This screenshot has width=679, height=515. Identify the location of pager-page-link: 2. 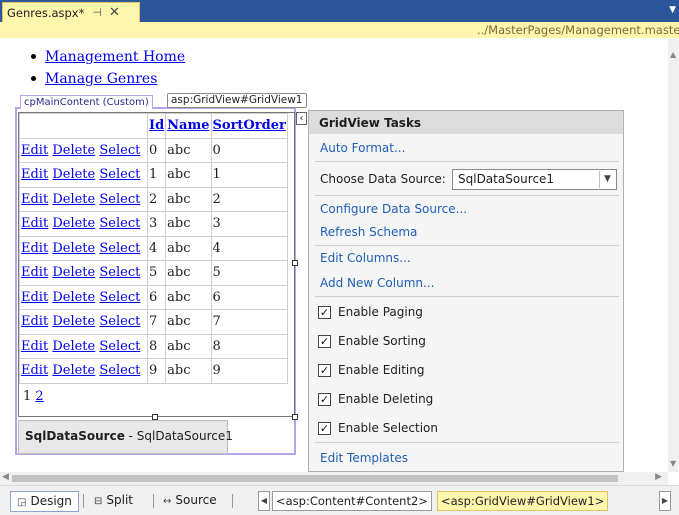
(39, 396).